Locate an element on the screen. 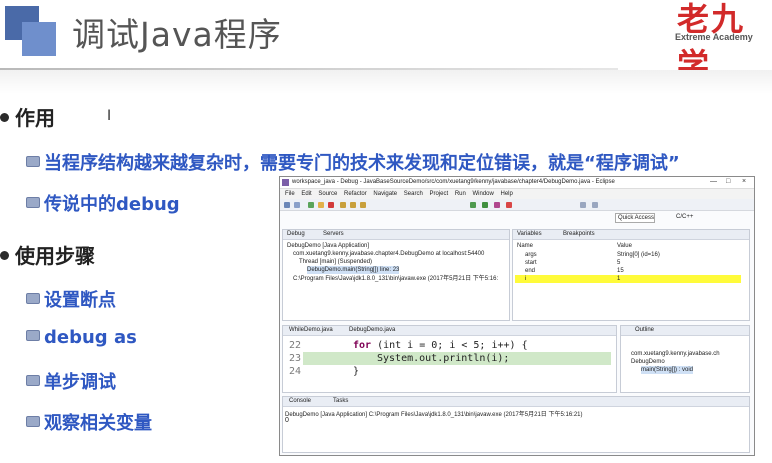 The width and height of the screenshot is (772, 463). sub-bullet-breakpoint: 设置断点 is located at coordinates (71, 299).